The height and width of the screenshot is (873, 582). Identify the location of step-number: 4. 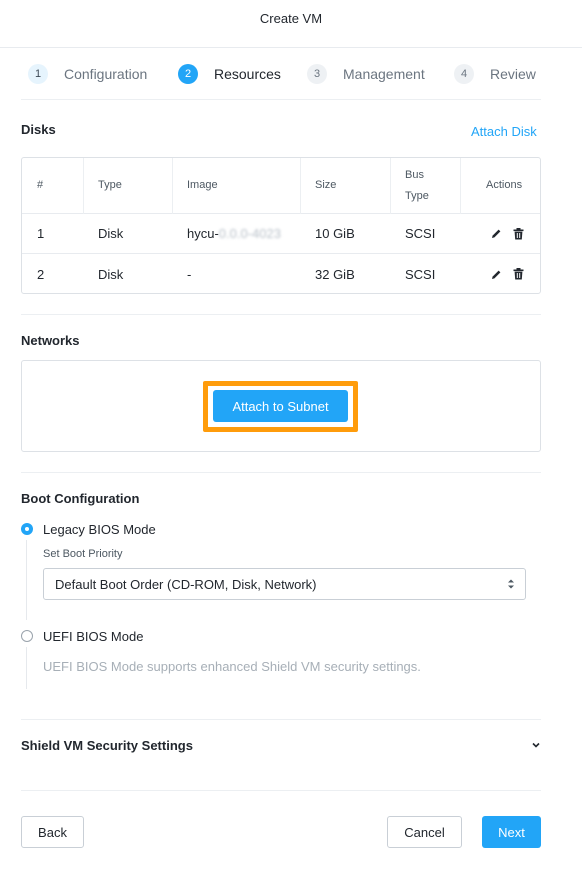
(464, 74).